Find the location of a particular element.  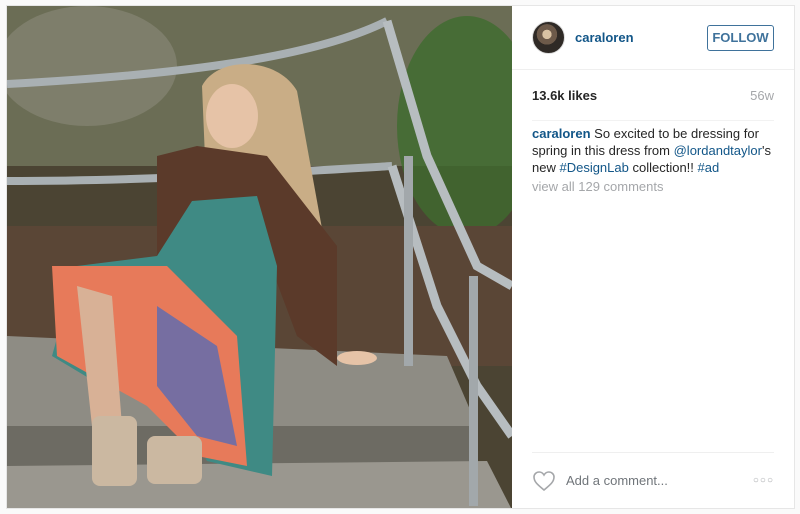

post-stats: 13.6k likes 56w is located at coordinates (653, 95).